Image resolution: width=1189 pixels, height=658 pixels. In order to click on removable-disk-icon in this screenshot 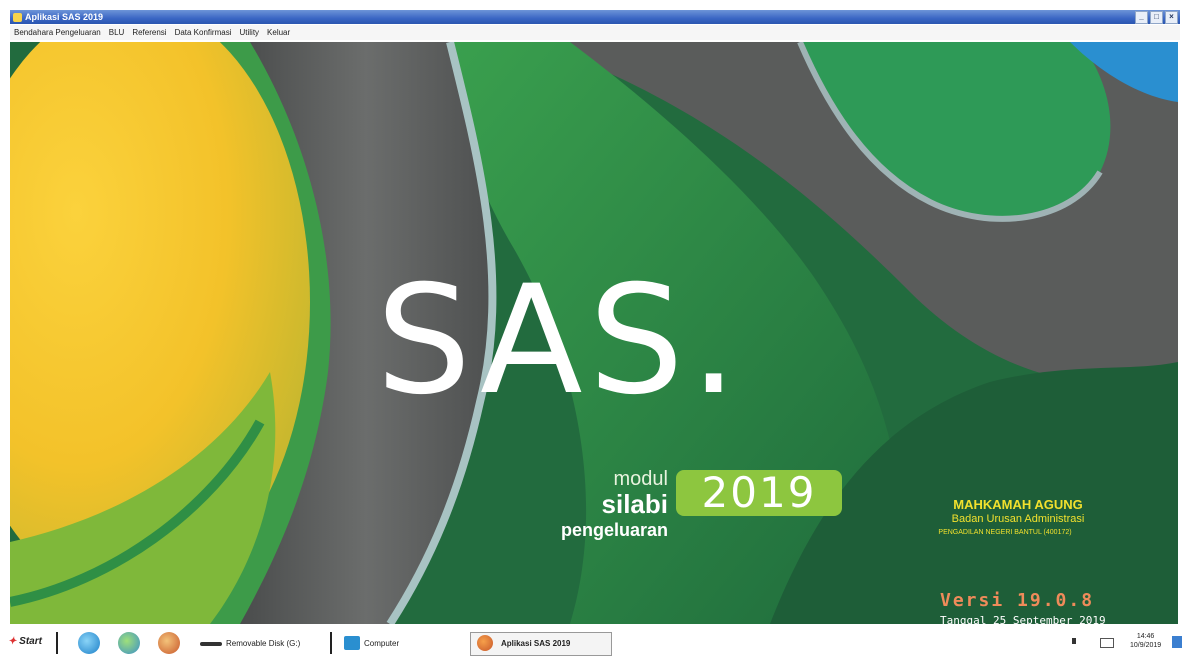, I will do `click(211, 644)`.